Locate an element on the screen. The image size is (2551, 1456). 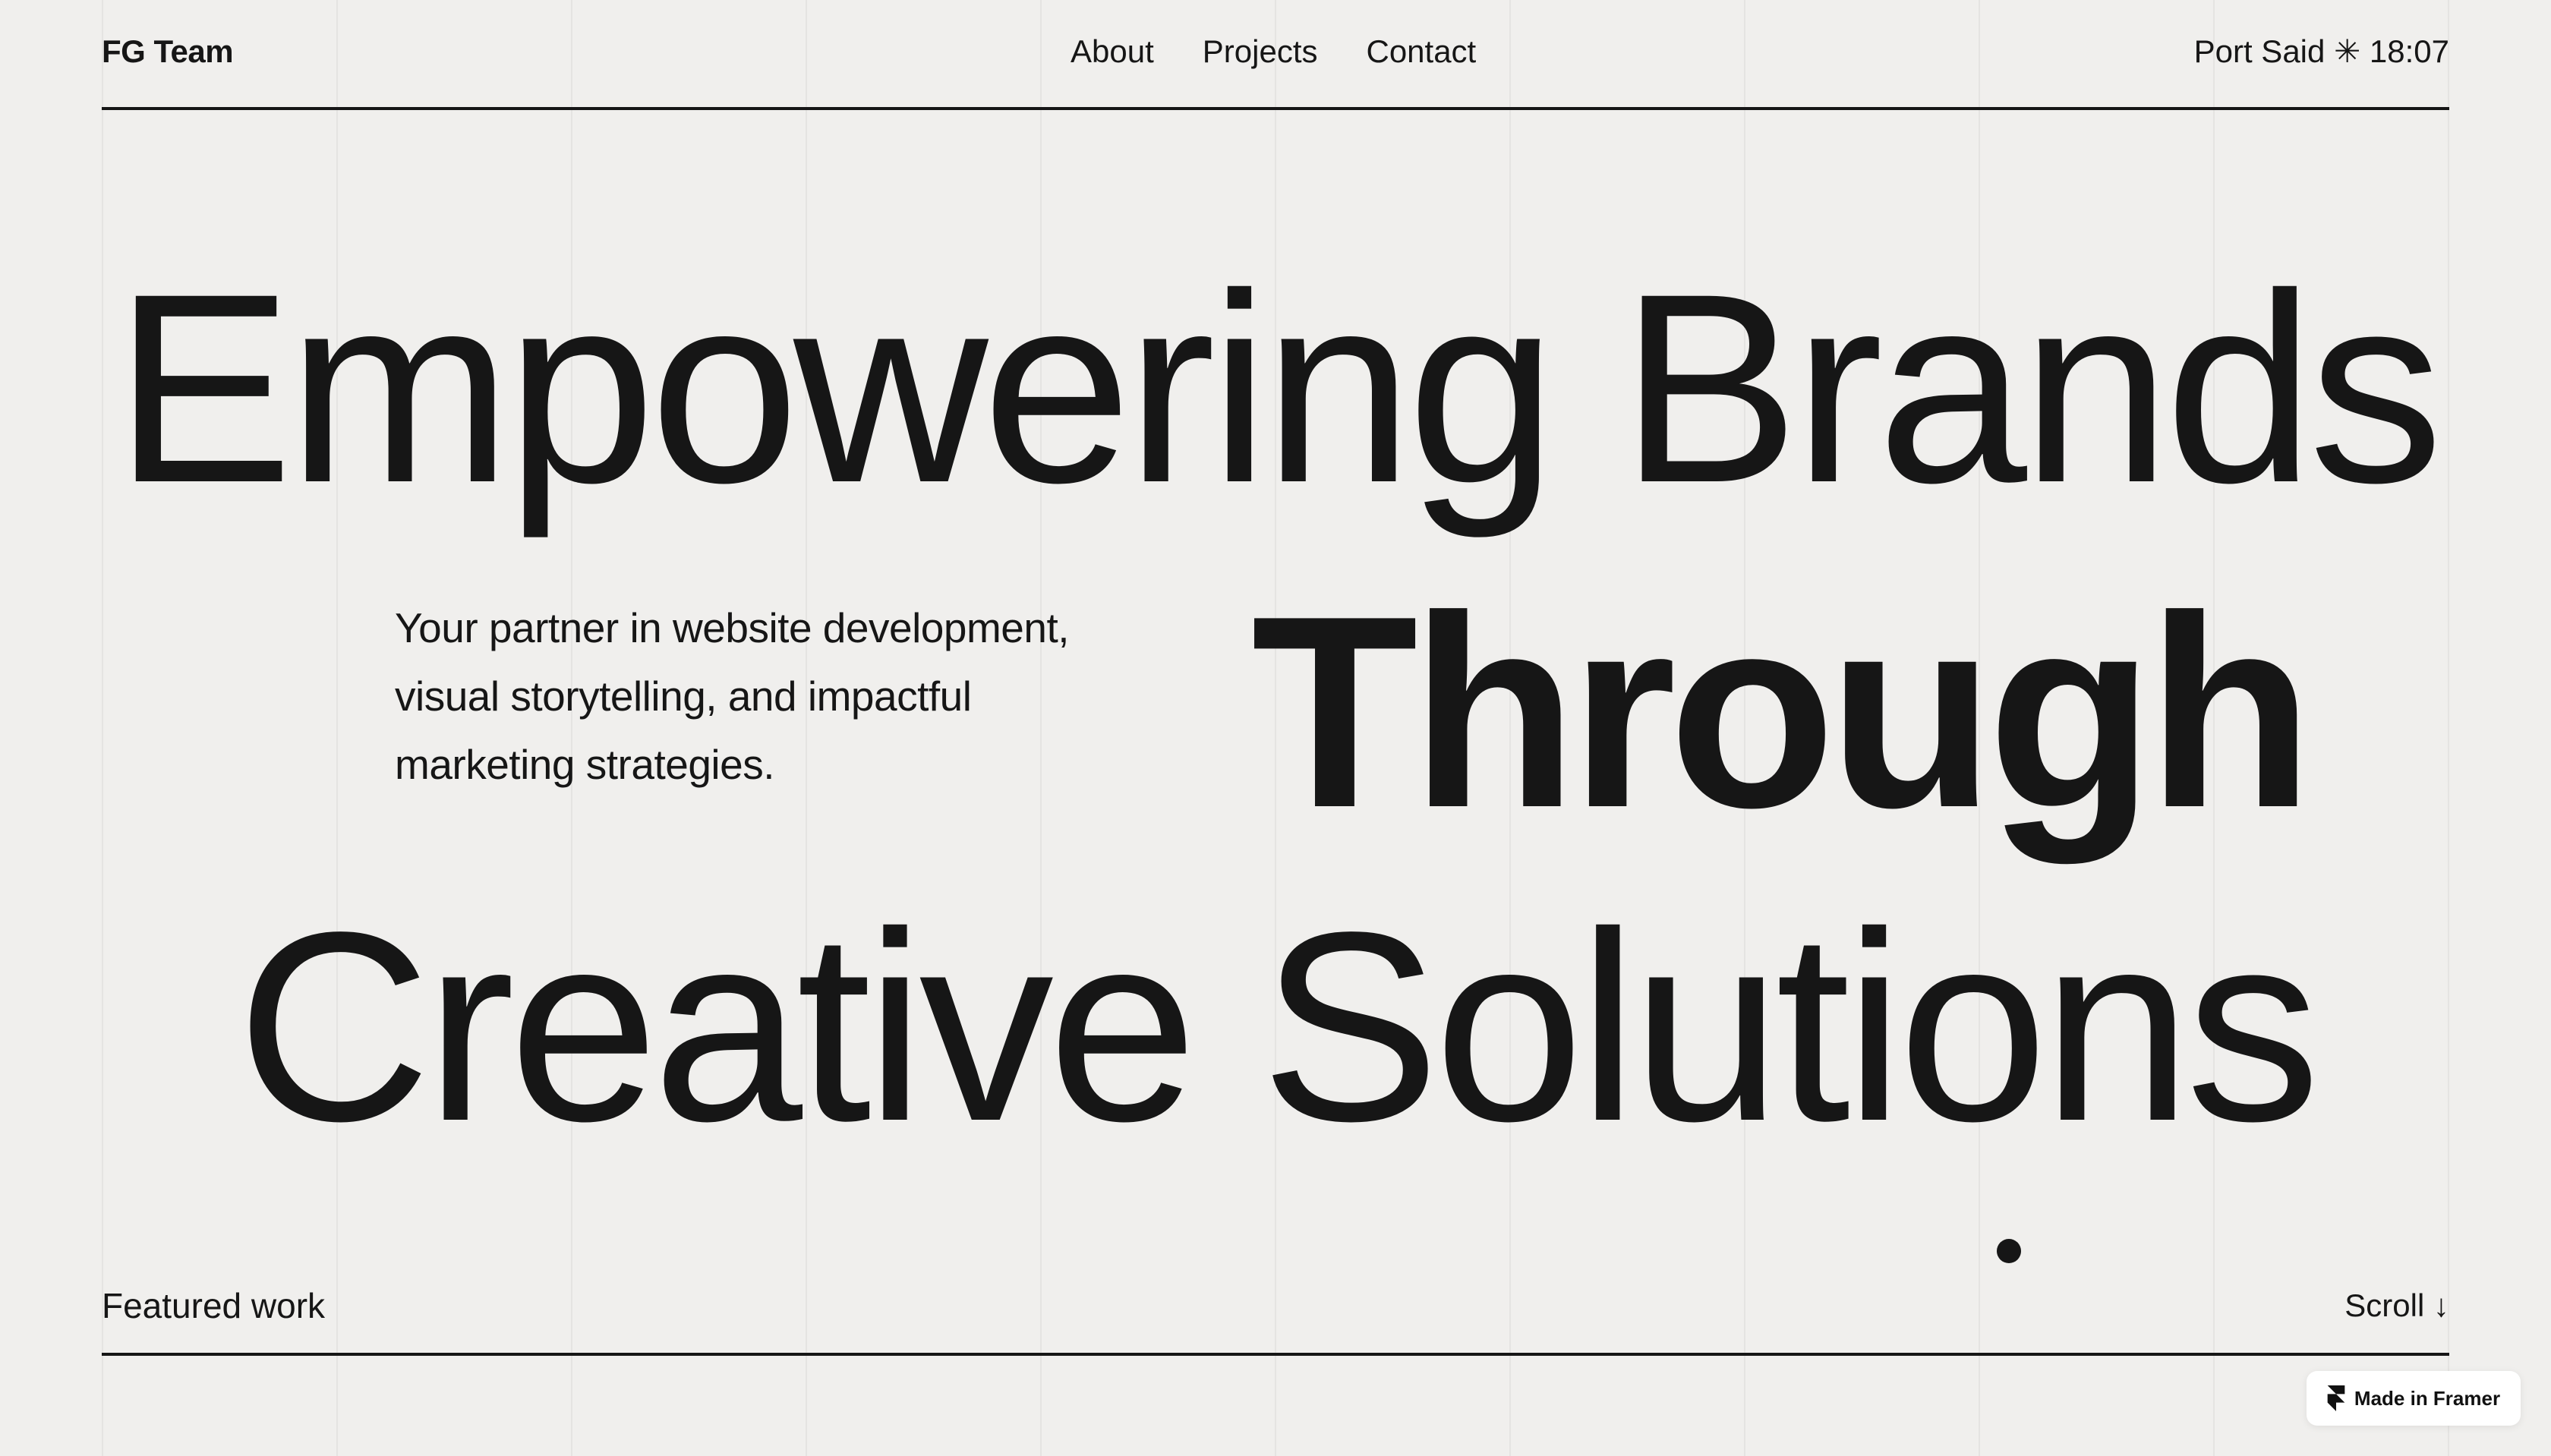
badge-label: Made in Framer is located at coordinates (2427, 1398).